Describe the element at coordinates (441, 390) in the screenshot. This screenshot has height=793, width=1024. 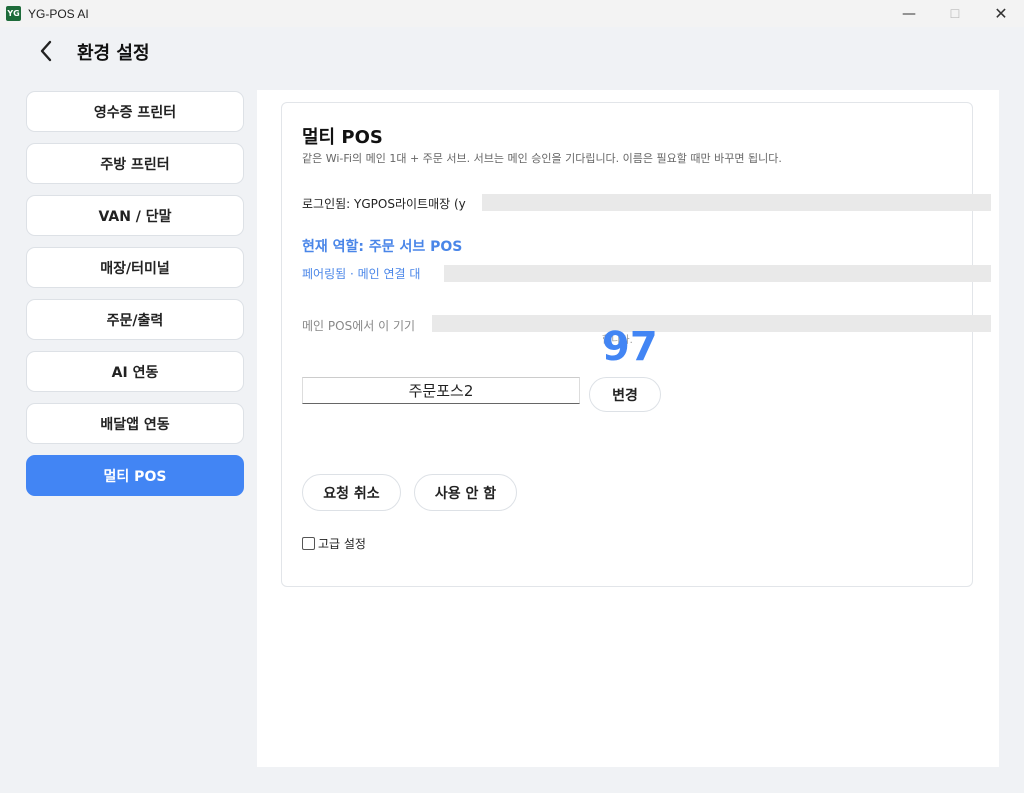
I see `device-name-input` at that location.